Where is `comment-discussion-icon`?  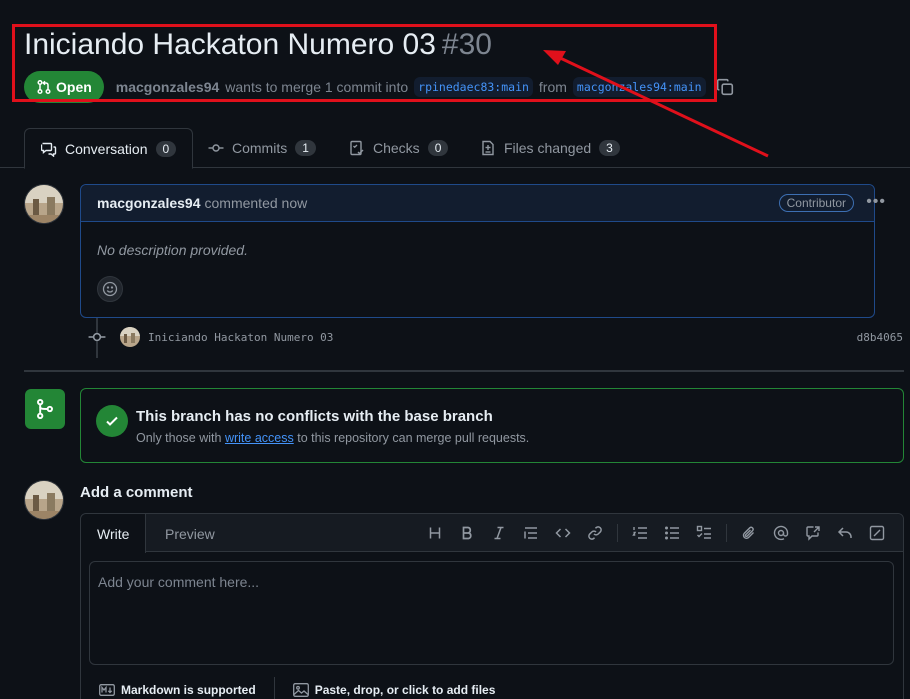
comment-discussion-icon is located at coordinates (49, 149).